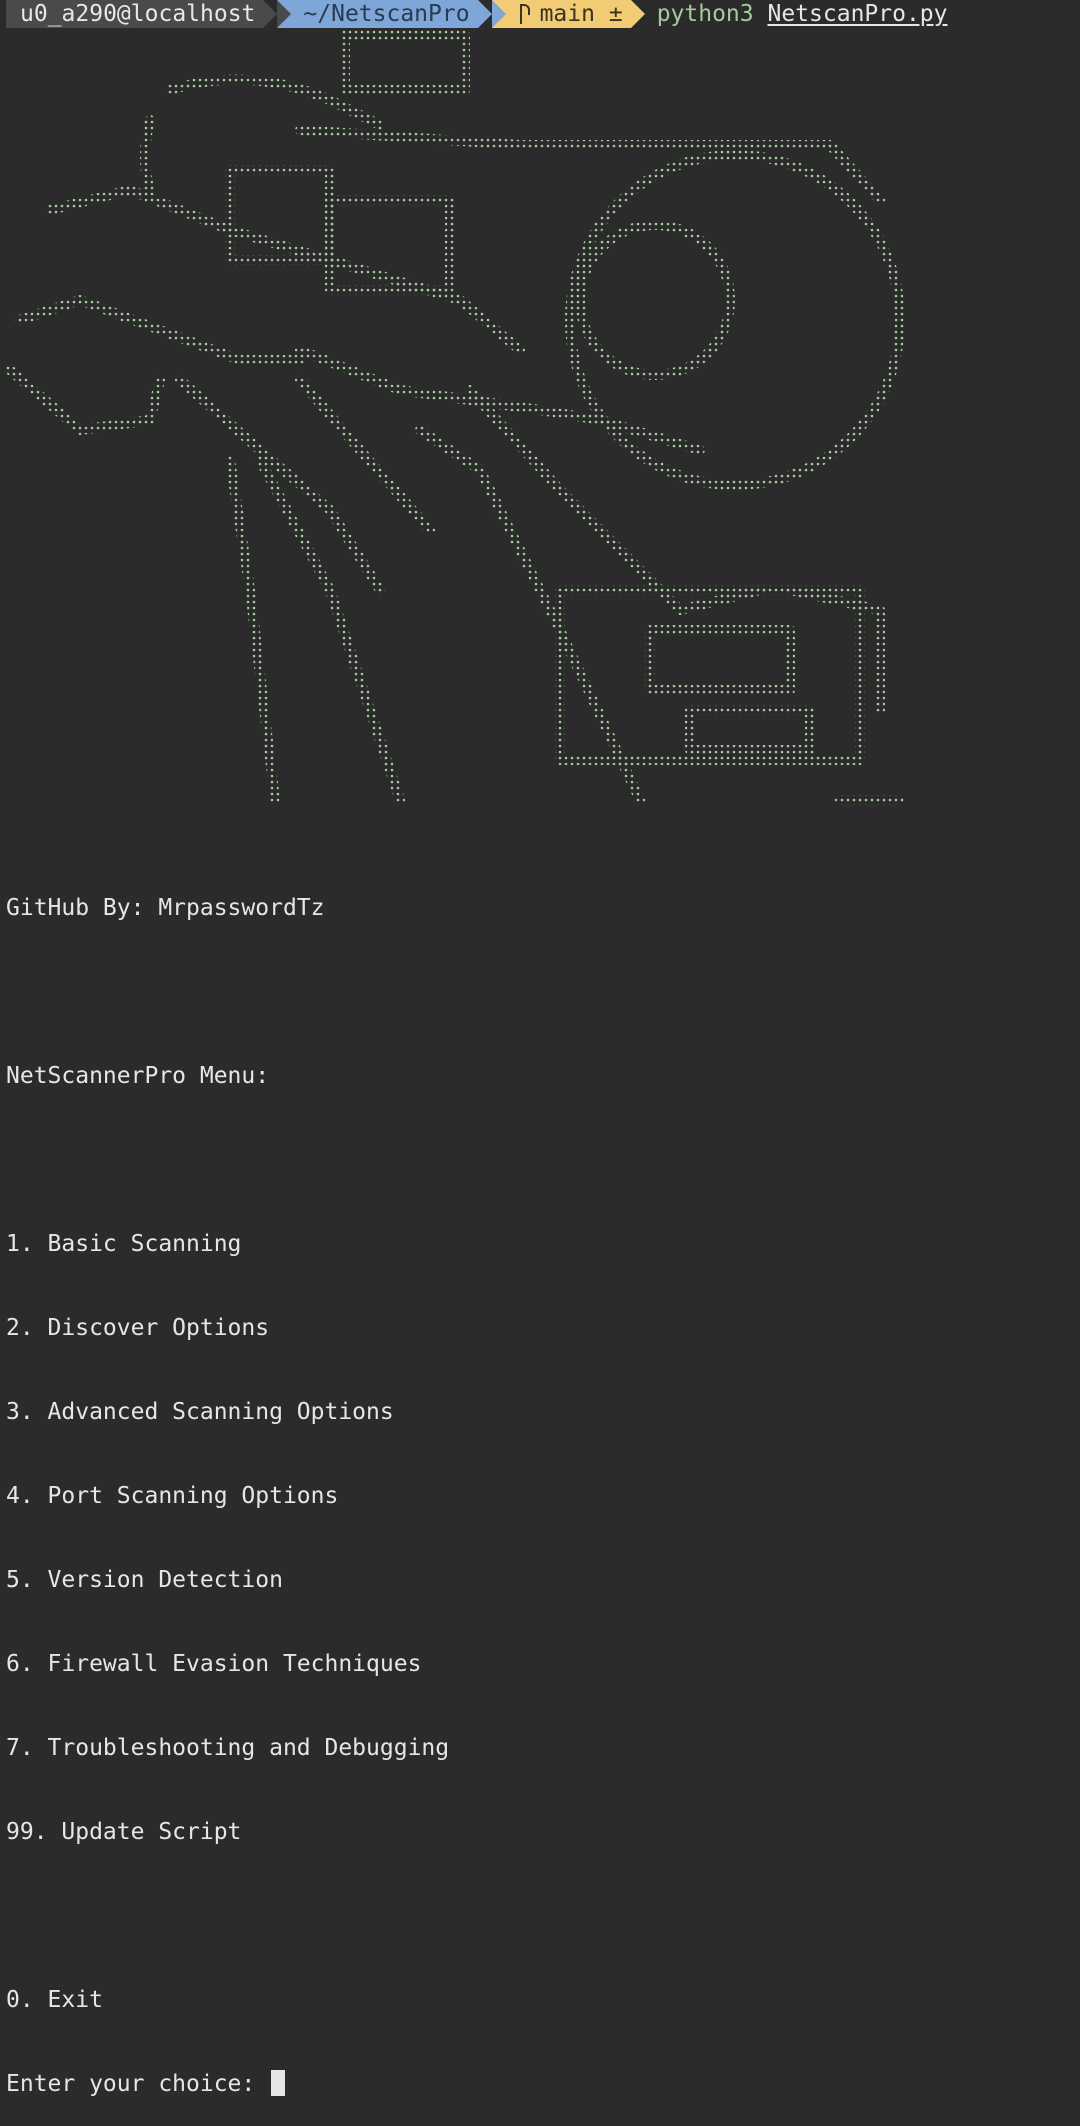 The height and width of the screenshot is (2126, 1080). What do you see at coordinates (142, 14) in the screenshot?
I see `prompt-user-host: u0_a290@localhost` at bounding box center [142, 14].